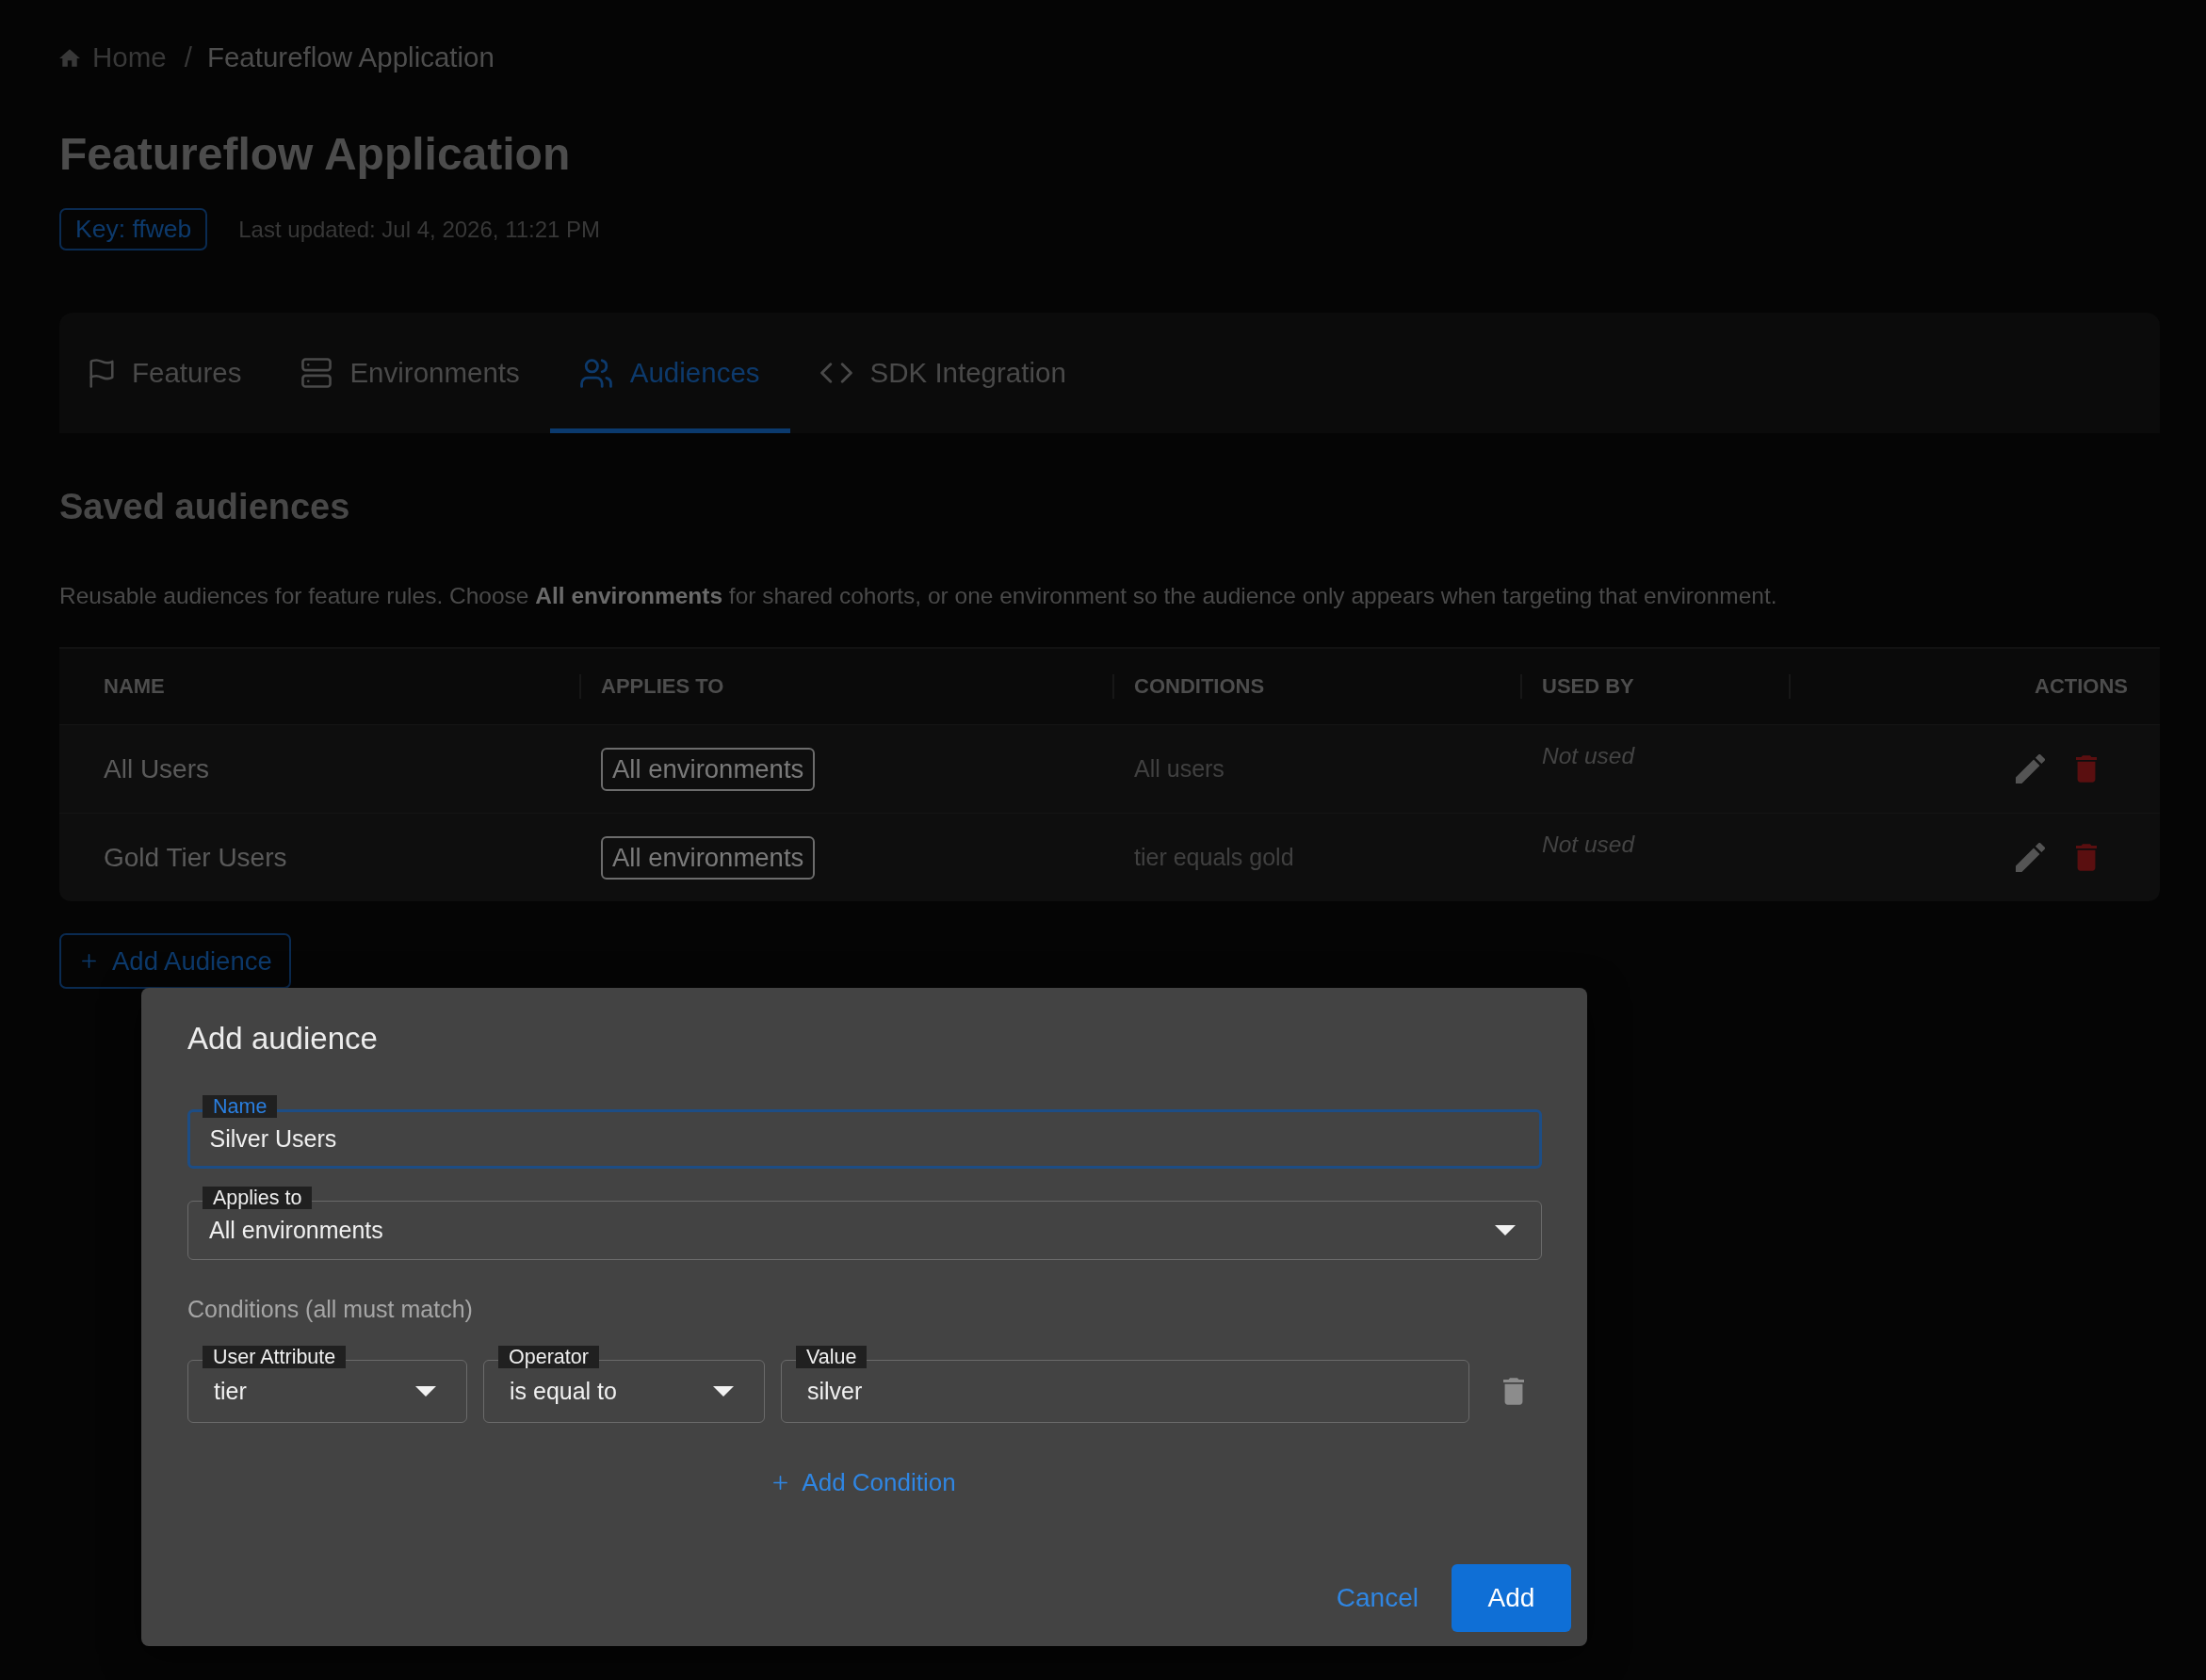 The image size is (2206, 1680). I want to click on cancel-button: Cancel, so click(1377, 1598).